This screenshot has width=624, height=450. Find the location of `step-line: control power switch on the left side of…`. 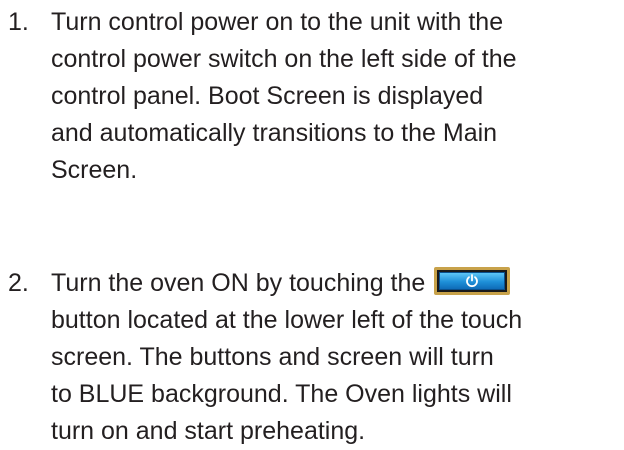

step-line: control power switch on the left side of… is located at coordinates (284, 59).